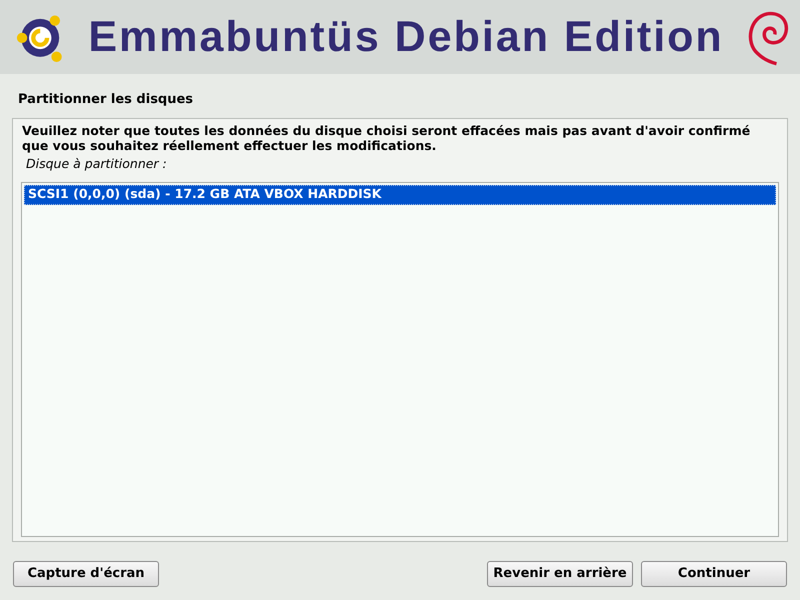 The width and height of the screenshot is (800, 600). I want to click on warning-message: Veuillez noter que toutes les données du disque choisi seront effacées mais pas avant d'avoir confirmé que vous souhaitez réellement effectuer les modifications., so click(386, 138).